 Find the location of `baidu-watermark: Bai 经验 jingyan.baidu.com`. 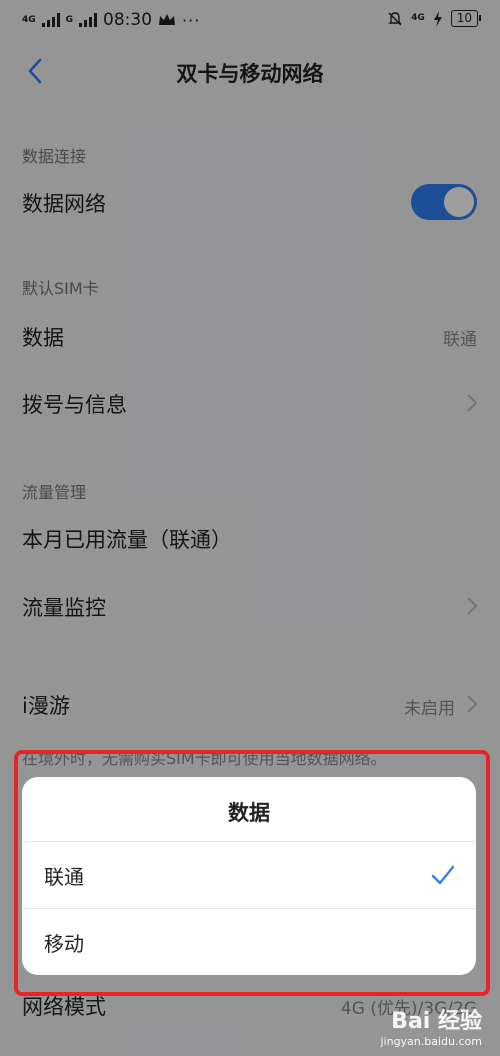

baidu-watermark: Bai 经验 jingyan.baidu.com is located at coordinates (431, 1025).